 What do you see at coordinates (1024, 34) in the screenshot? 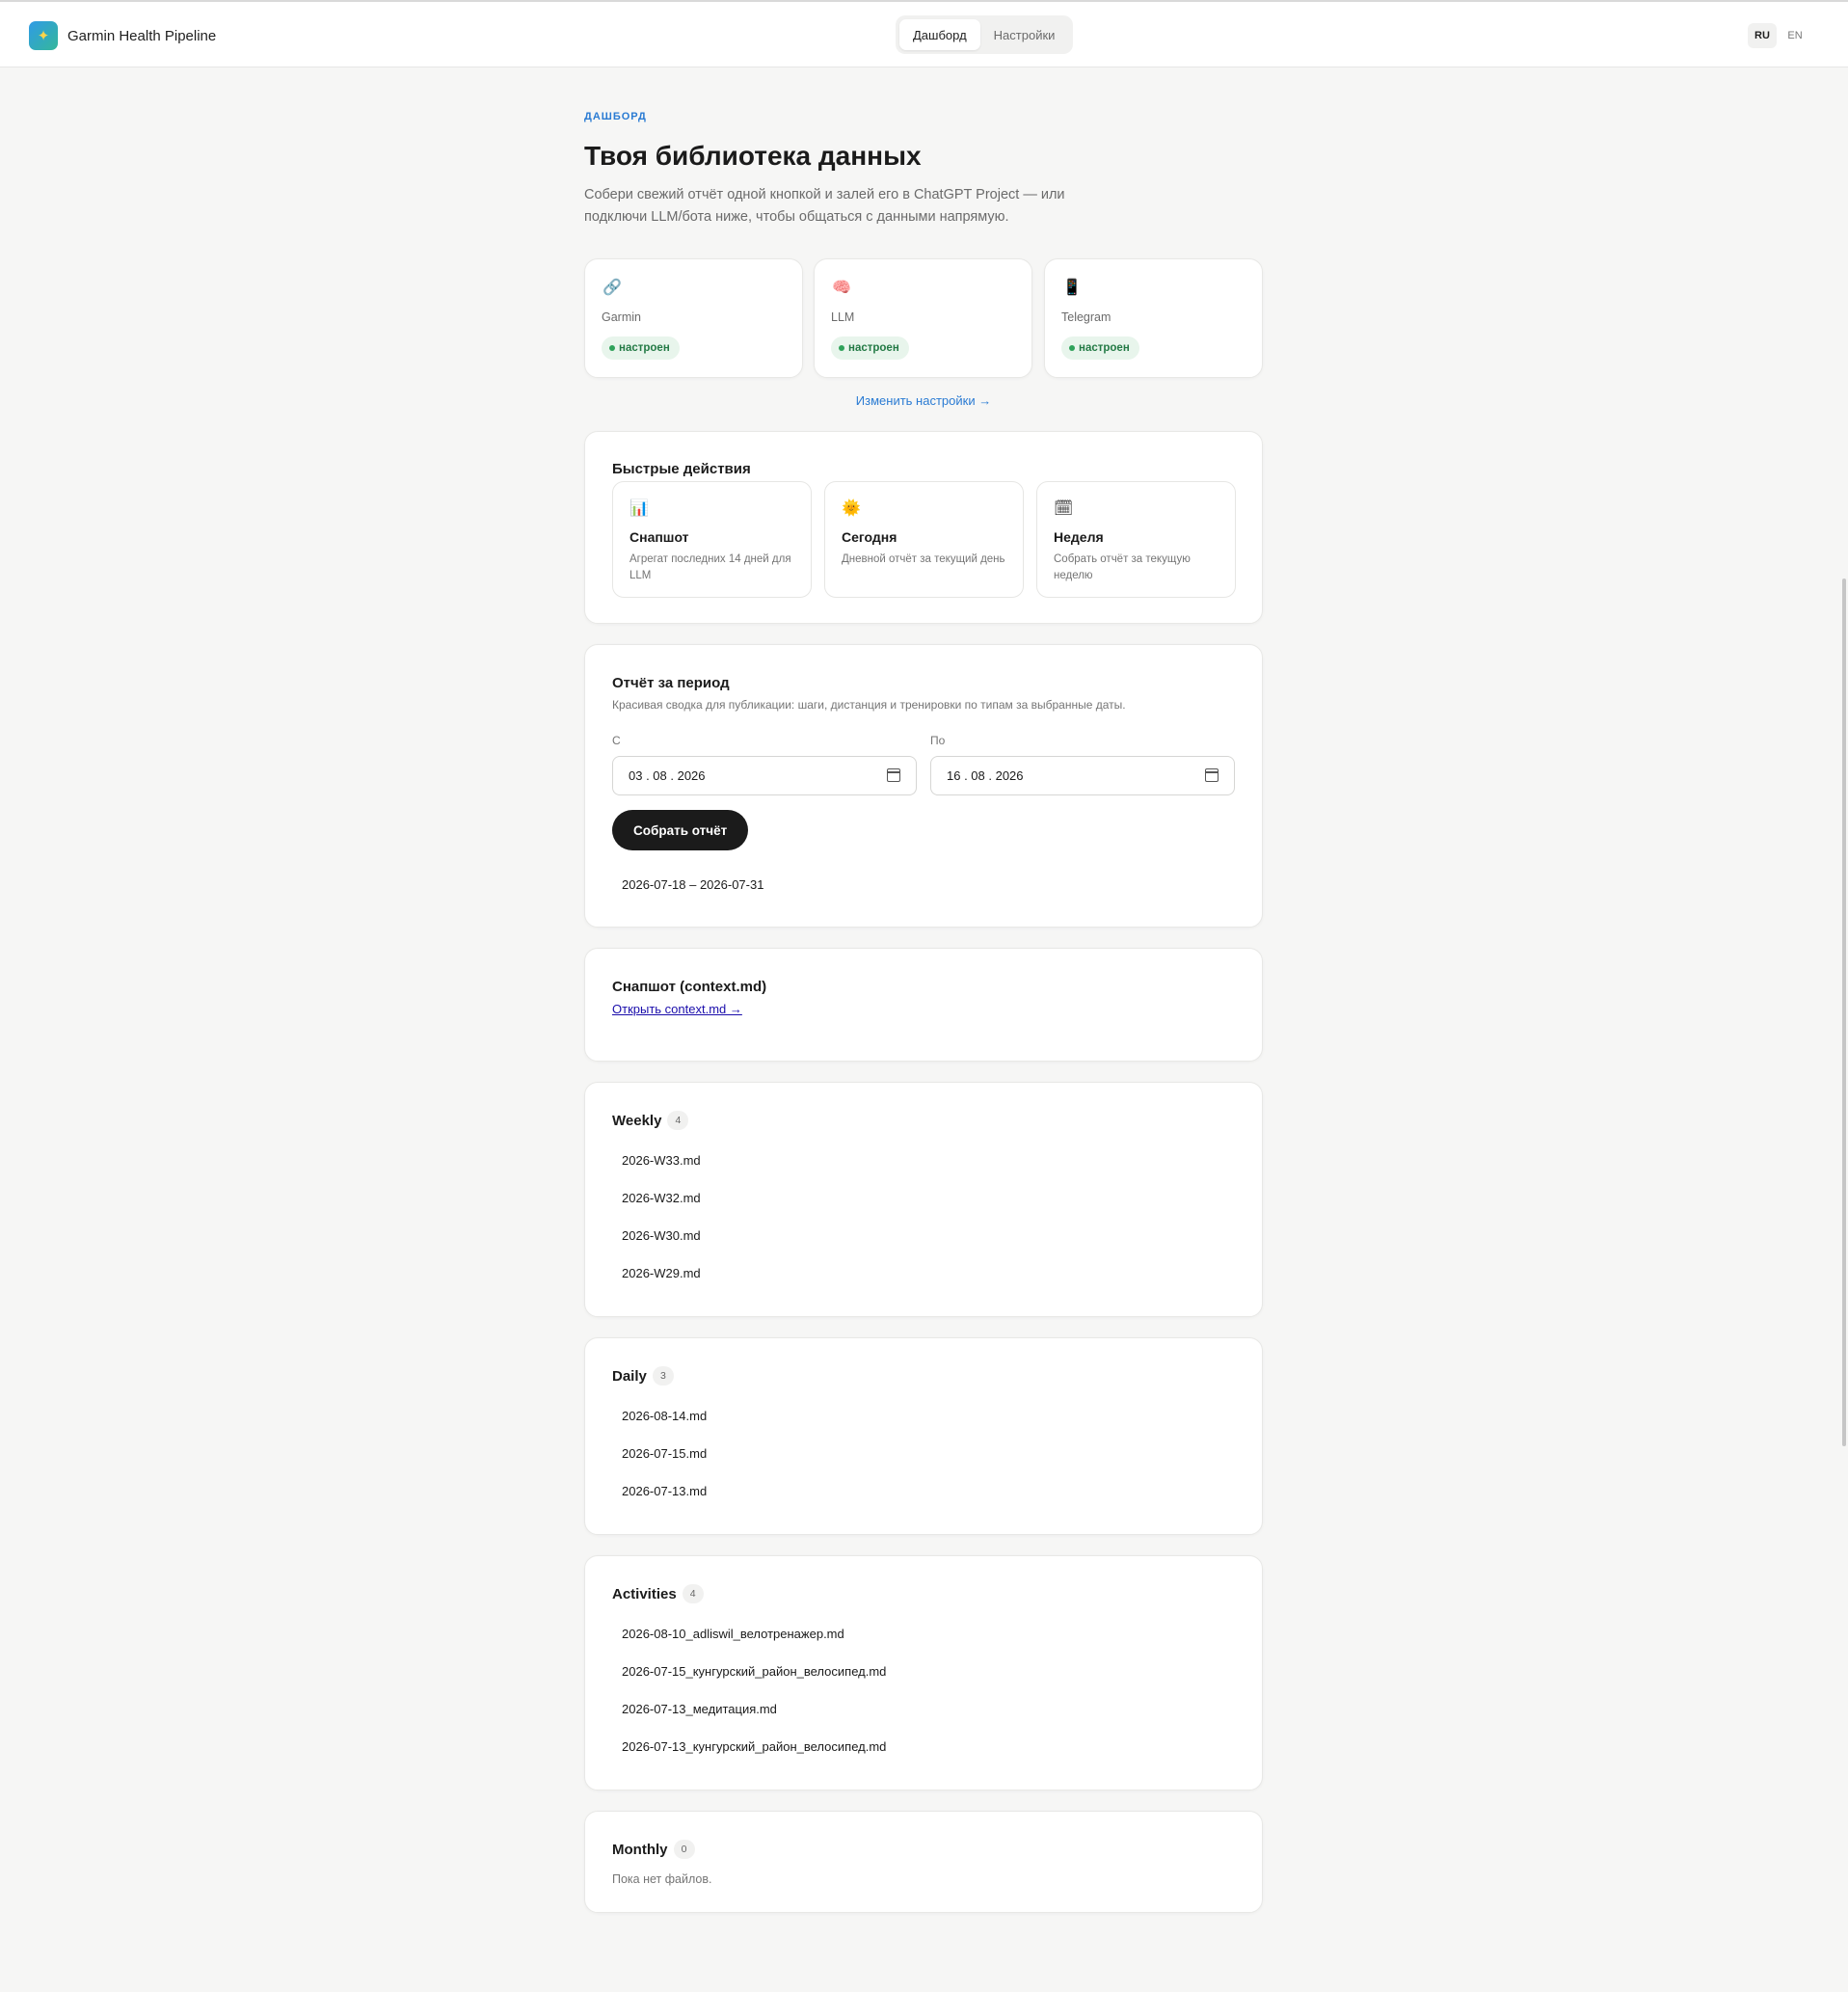
I see `tab-settings: Настройки` at bounding box center [1024, 34].